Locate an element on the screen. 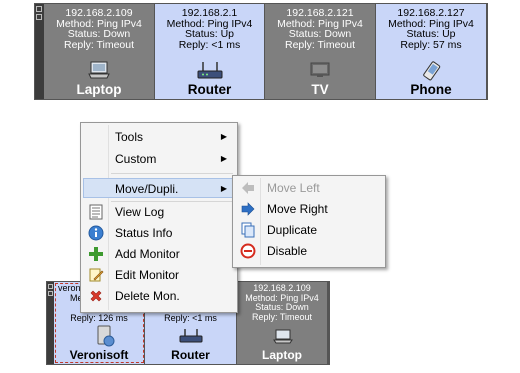 The height and width of the screenshot is (373, 520). arrow-left-icon is located at coordinates (248, 188).